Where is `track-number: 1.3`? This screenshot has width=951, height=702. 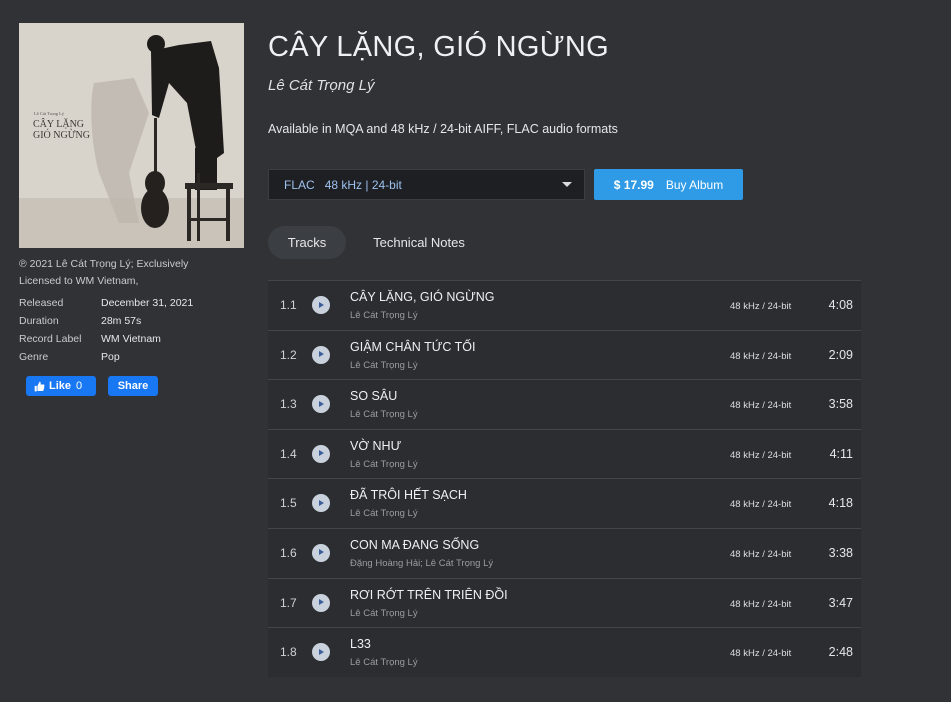
track-number: 1.3 is located at coordinates (288, 404).